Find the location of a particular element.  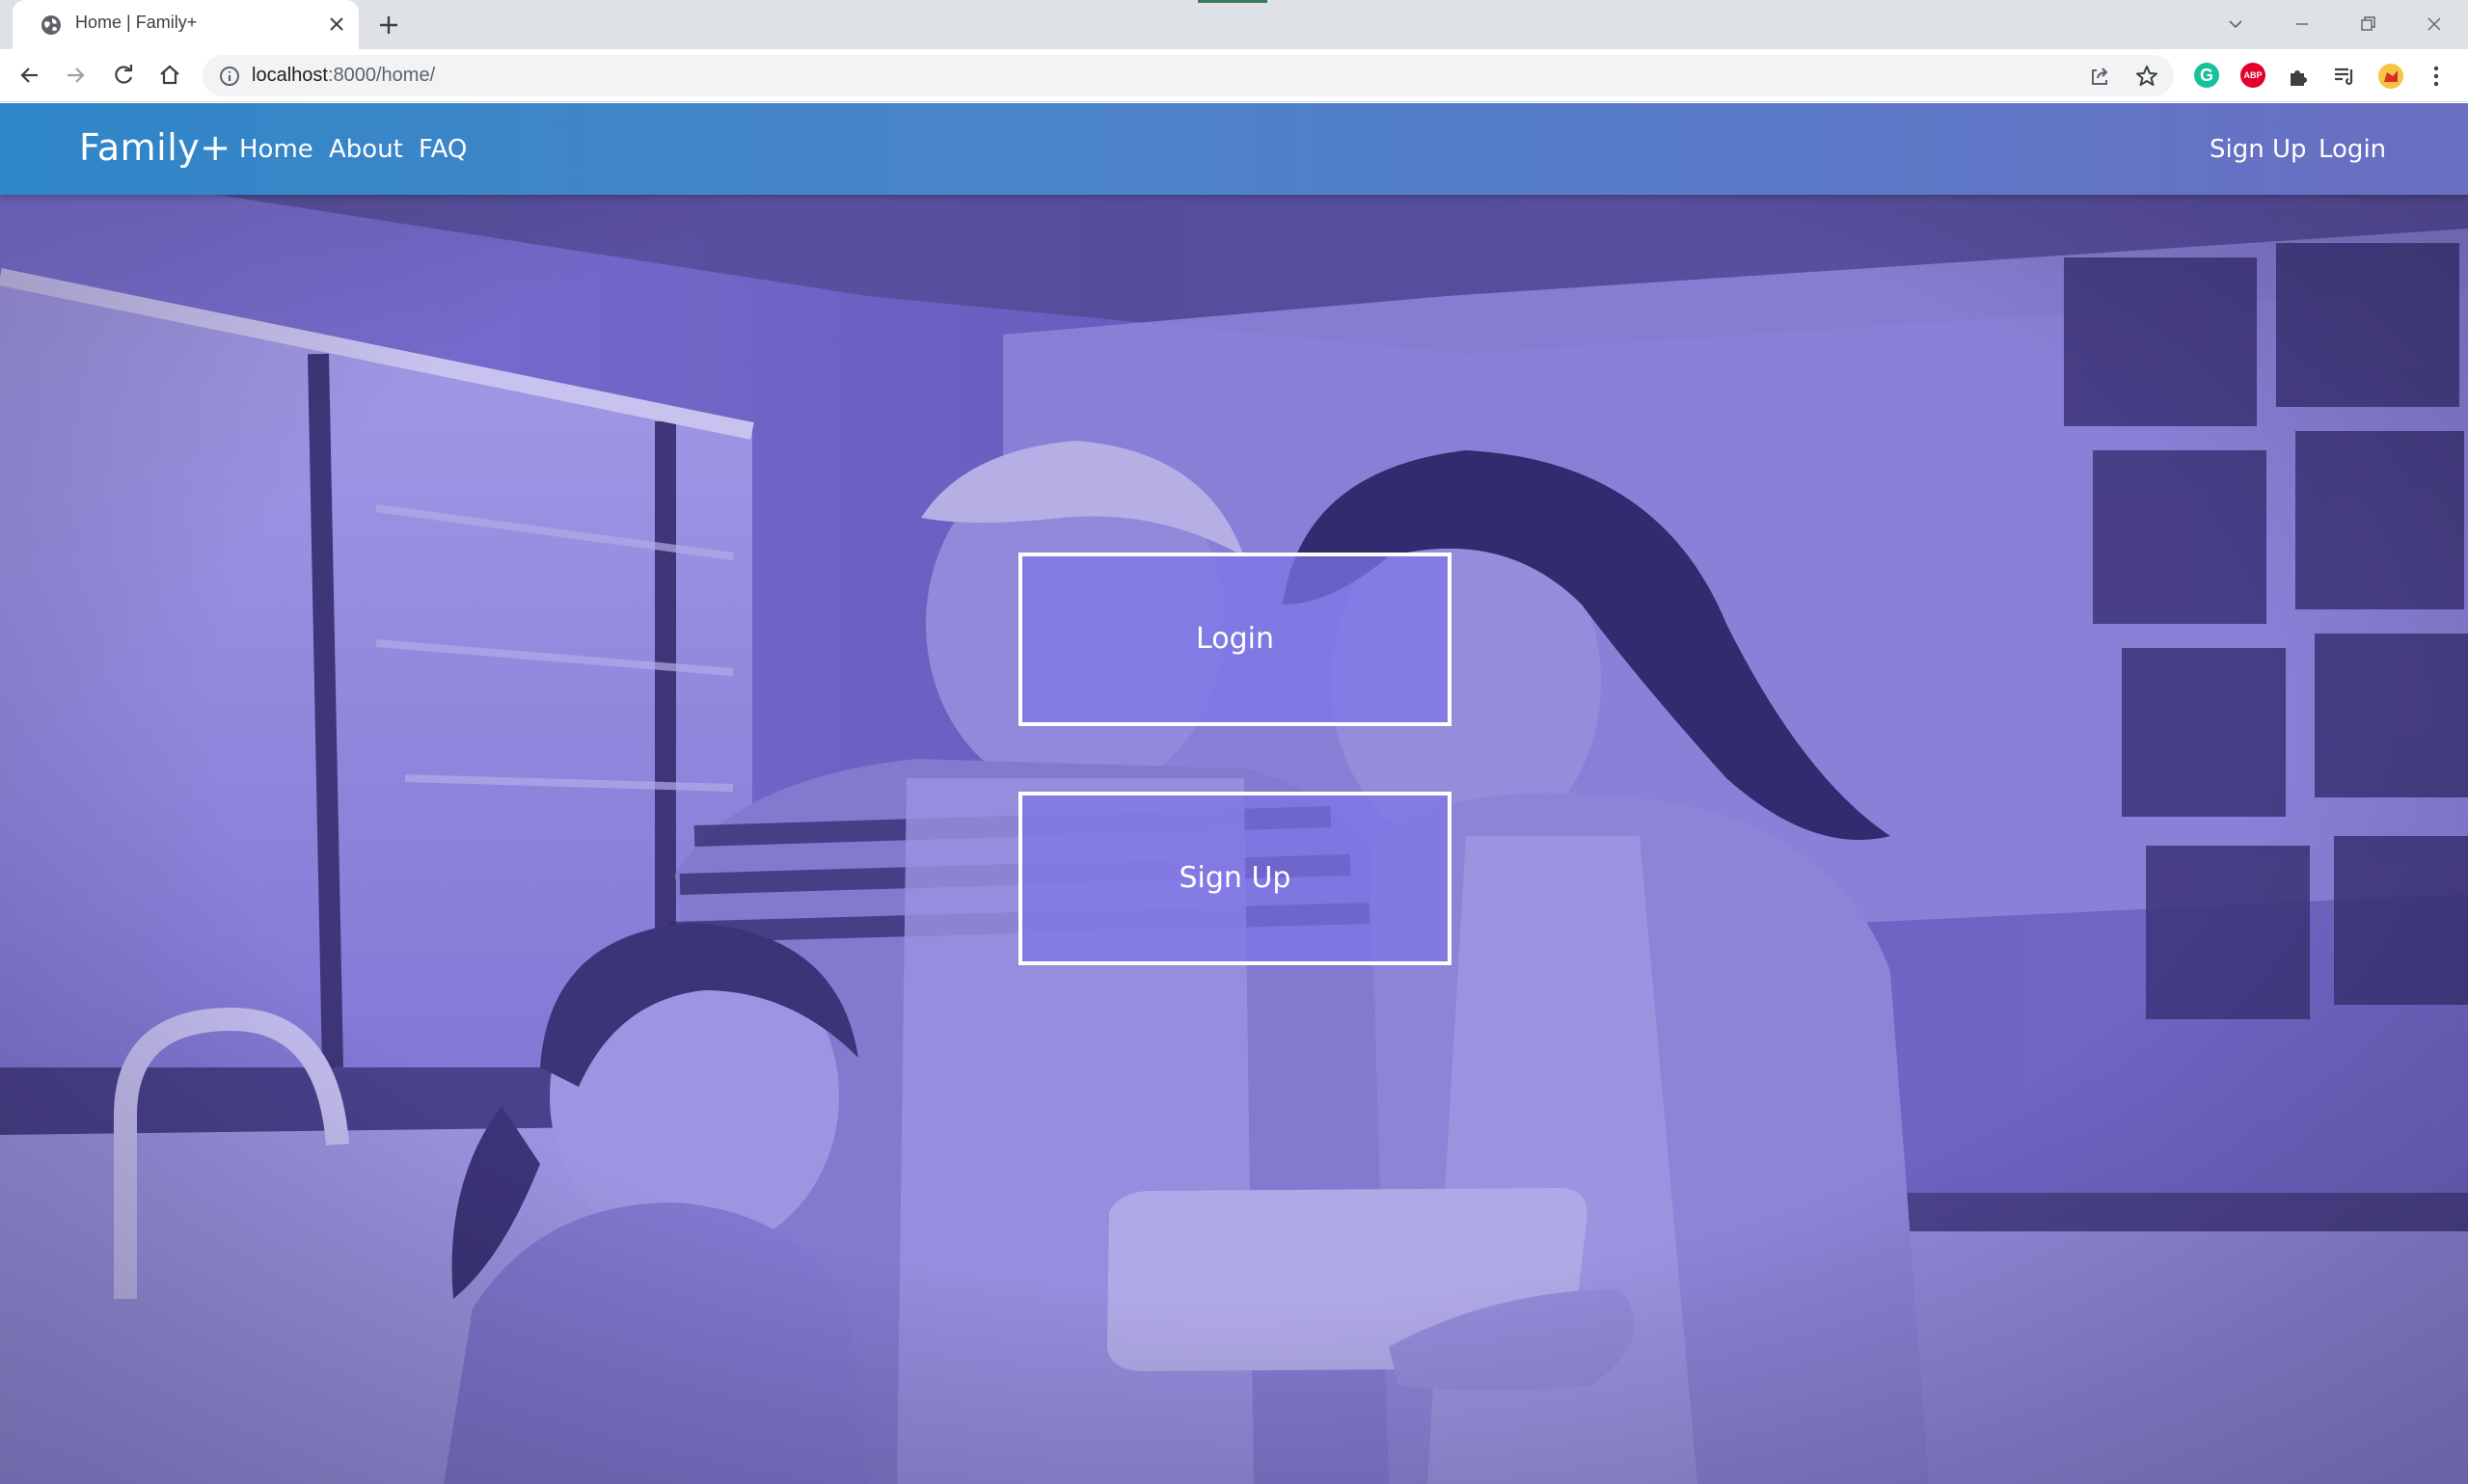

bookmark-star-icon is located at coordinates (2146, 76).